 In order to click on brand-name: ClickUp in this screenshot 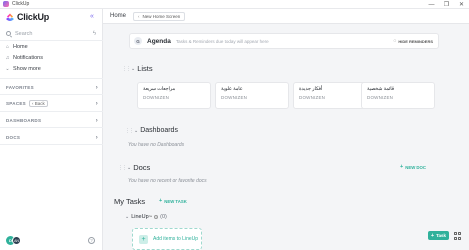, I will do `click(33, 17)`.